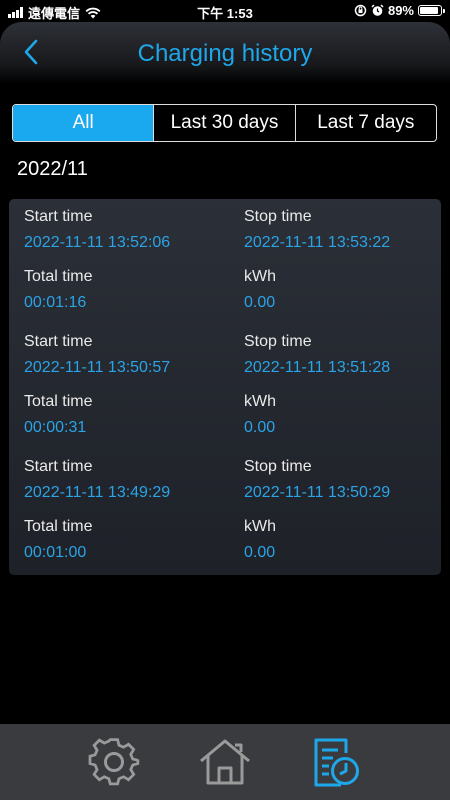  I want to click on header: Charging history, so click(225, 53).